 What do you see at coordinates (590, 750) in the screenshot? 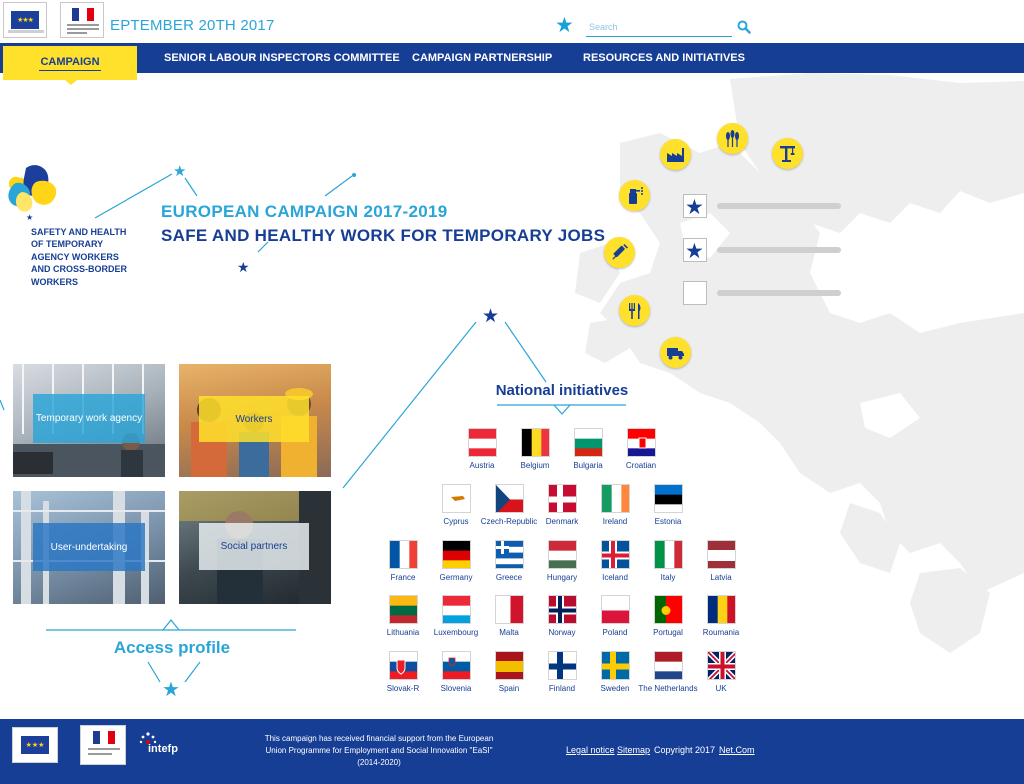
I see `legal-notice-link: Legal notice` at bounding box center [590, 750].